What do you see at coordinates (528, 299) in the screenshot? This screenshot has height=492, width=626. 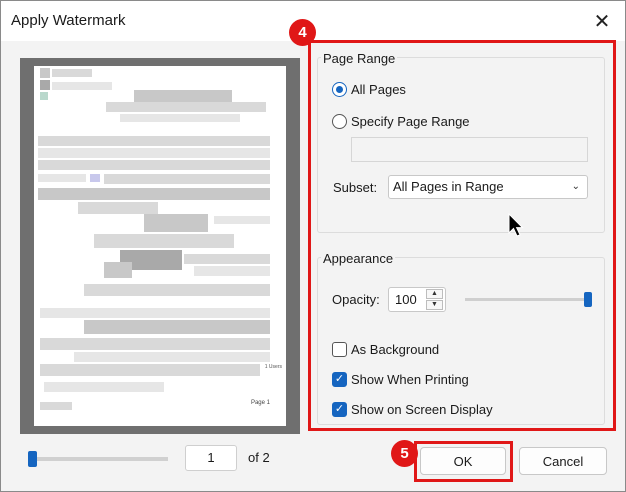 I see `opacity-slider-track` at bounding box center [528, 299].